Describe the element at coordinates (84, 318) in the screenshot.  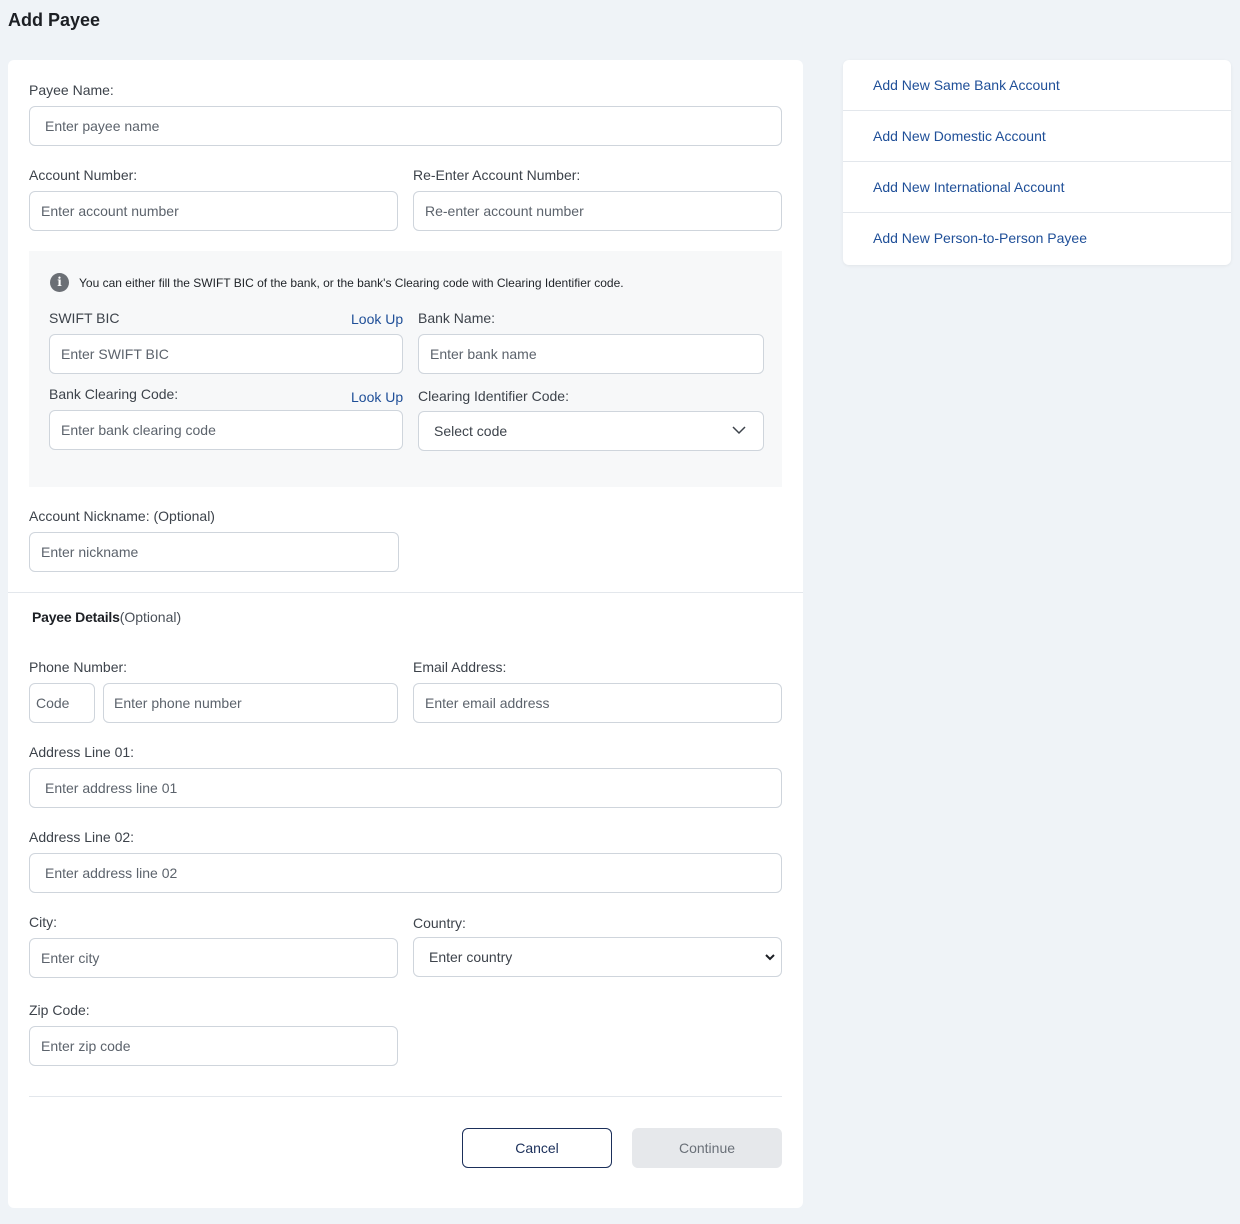
I see `swift-bic-label: SWIFT BIC` at that location.